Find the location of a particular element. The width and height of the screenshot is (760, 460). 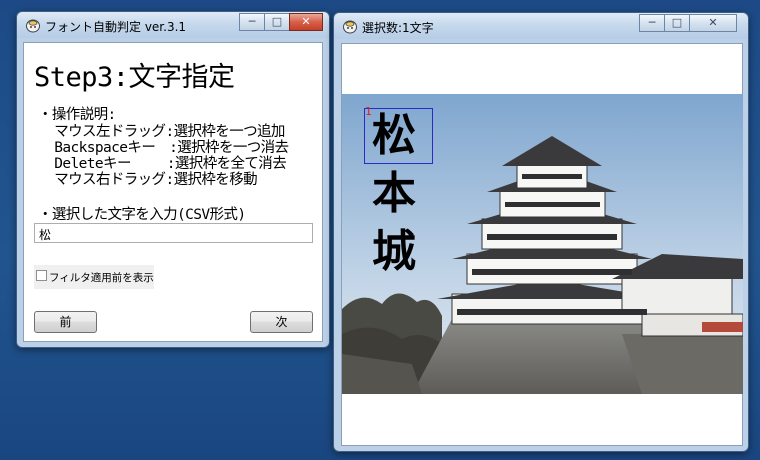

checkbox-label: フィルタ適用前を表示 is located at coordinates (101, 278).